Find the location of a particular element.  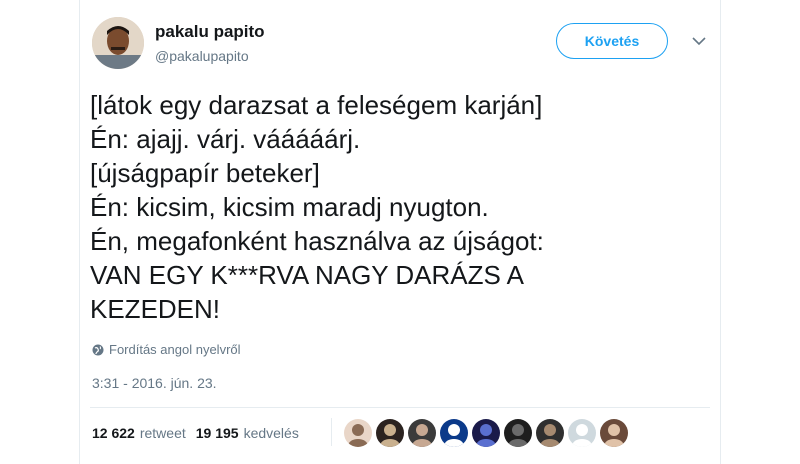

tweet-stats: 12 622 retweet 19 195 kedvelés is located at coordinates (200, 433).